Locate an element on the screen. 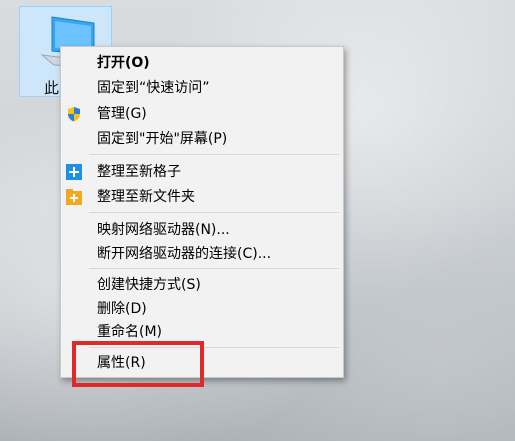  shield-icon is located at coordinates (74, 114).